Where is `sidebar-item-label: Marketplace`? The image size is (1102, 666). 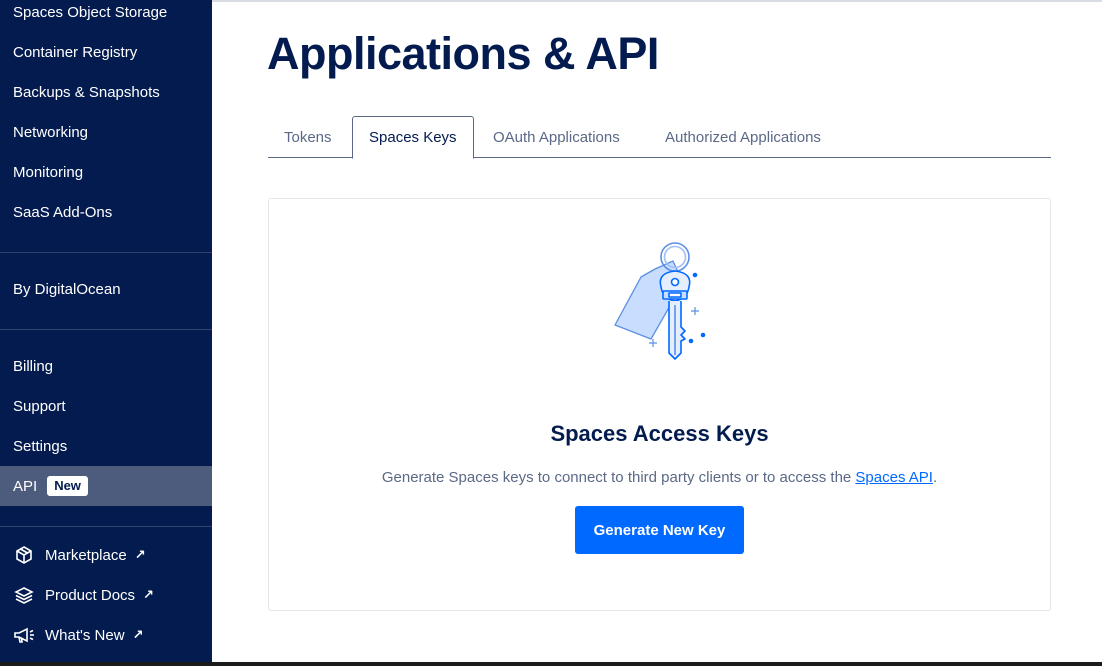
sidebar-item-label: Marketplace is located at coordinates (86, 555).